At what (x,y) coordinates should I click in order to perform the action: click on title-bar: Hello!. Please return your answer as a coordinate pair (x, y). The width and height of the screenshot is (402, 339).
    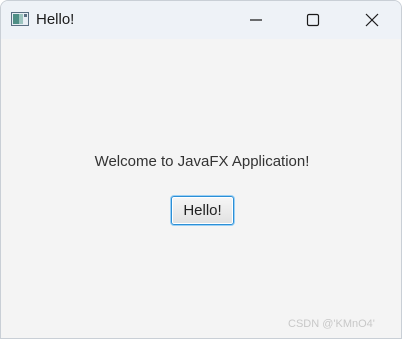
    Looking at the image, I should click on (201, 20).